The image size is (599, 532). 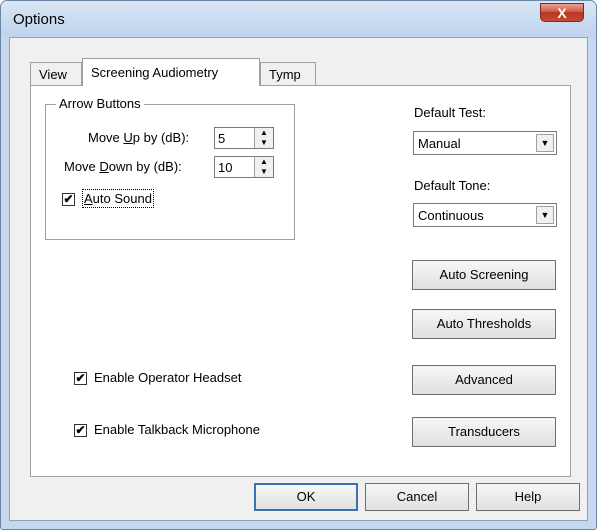 I want to click on move-down-label-pre: Move, so click(x=82, y=166).